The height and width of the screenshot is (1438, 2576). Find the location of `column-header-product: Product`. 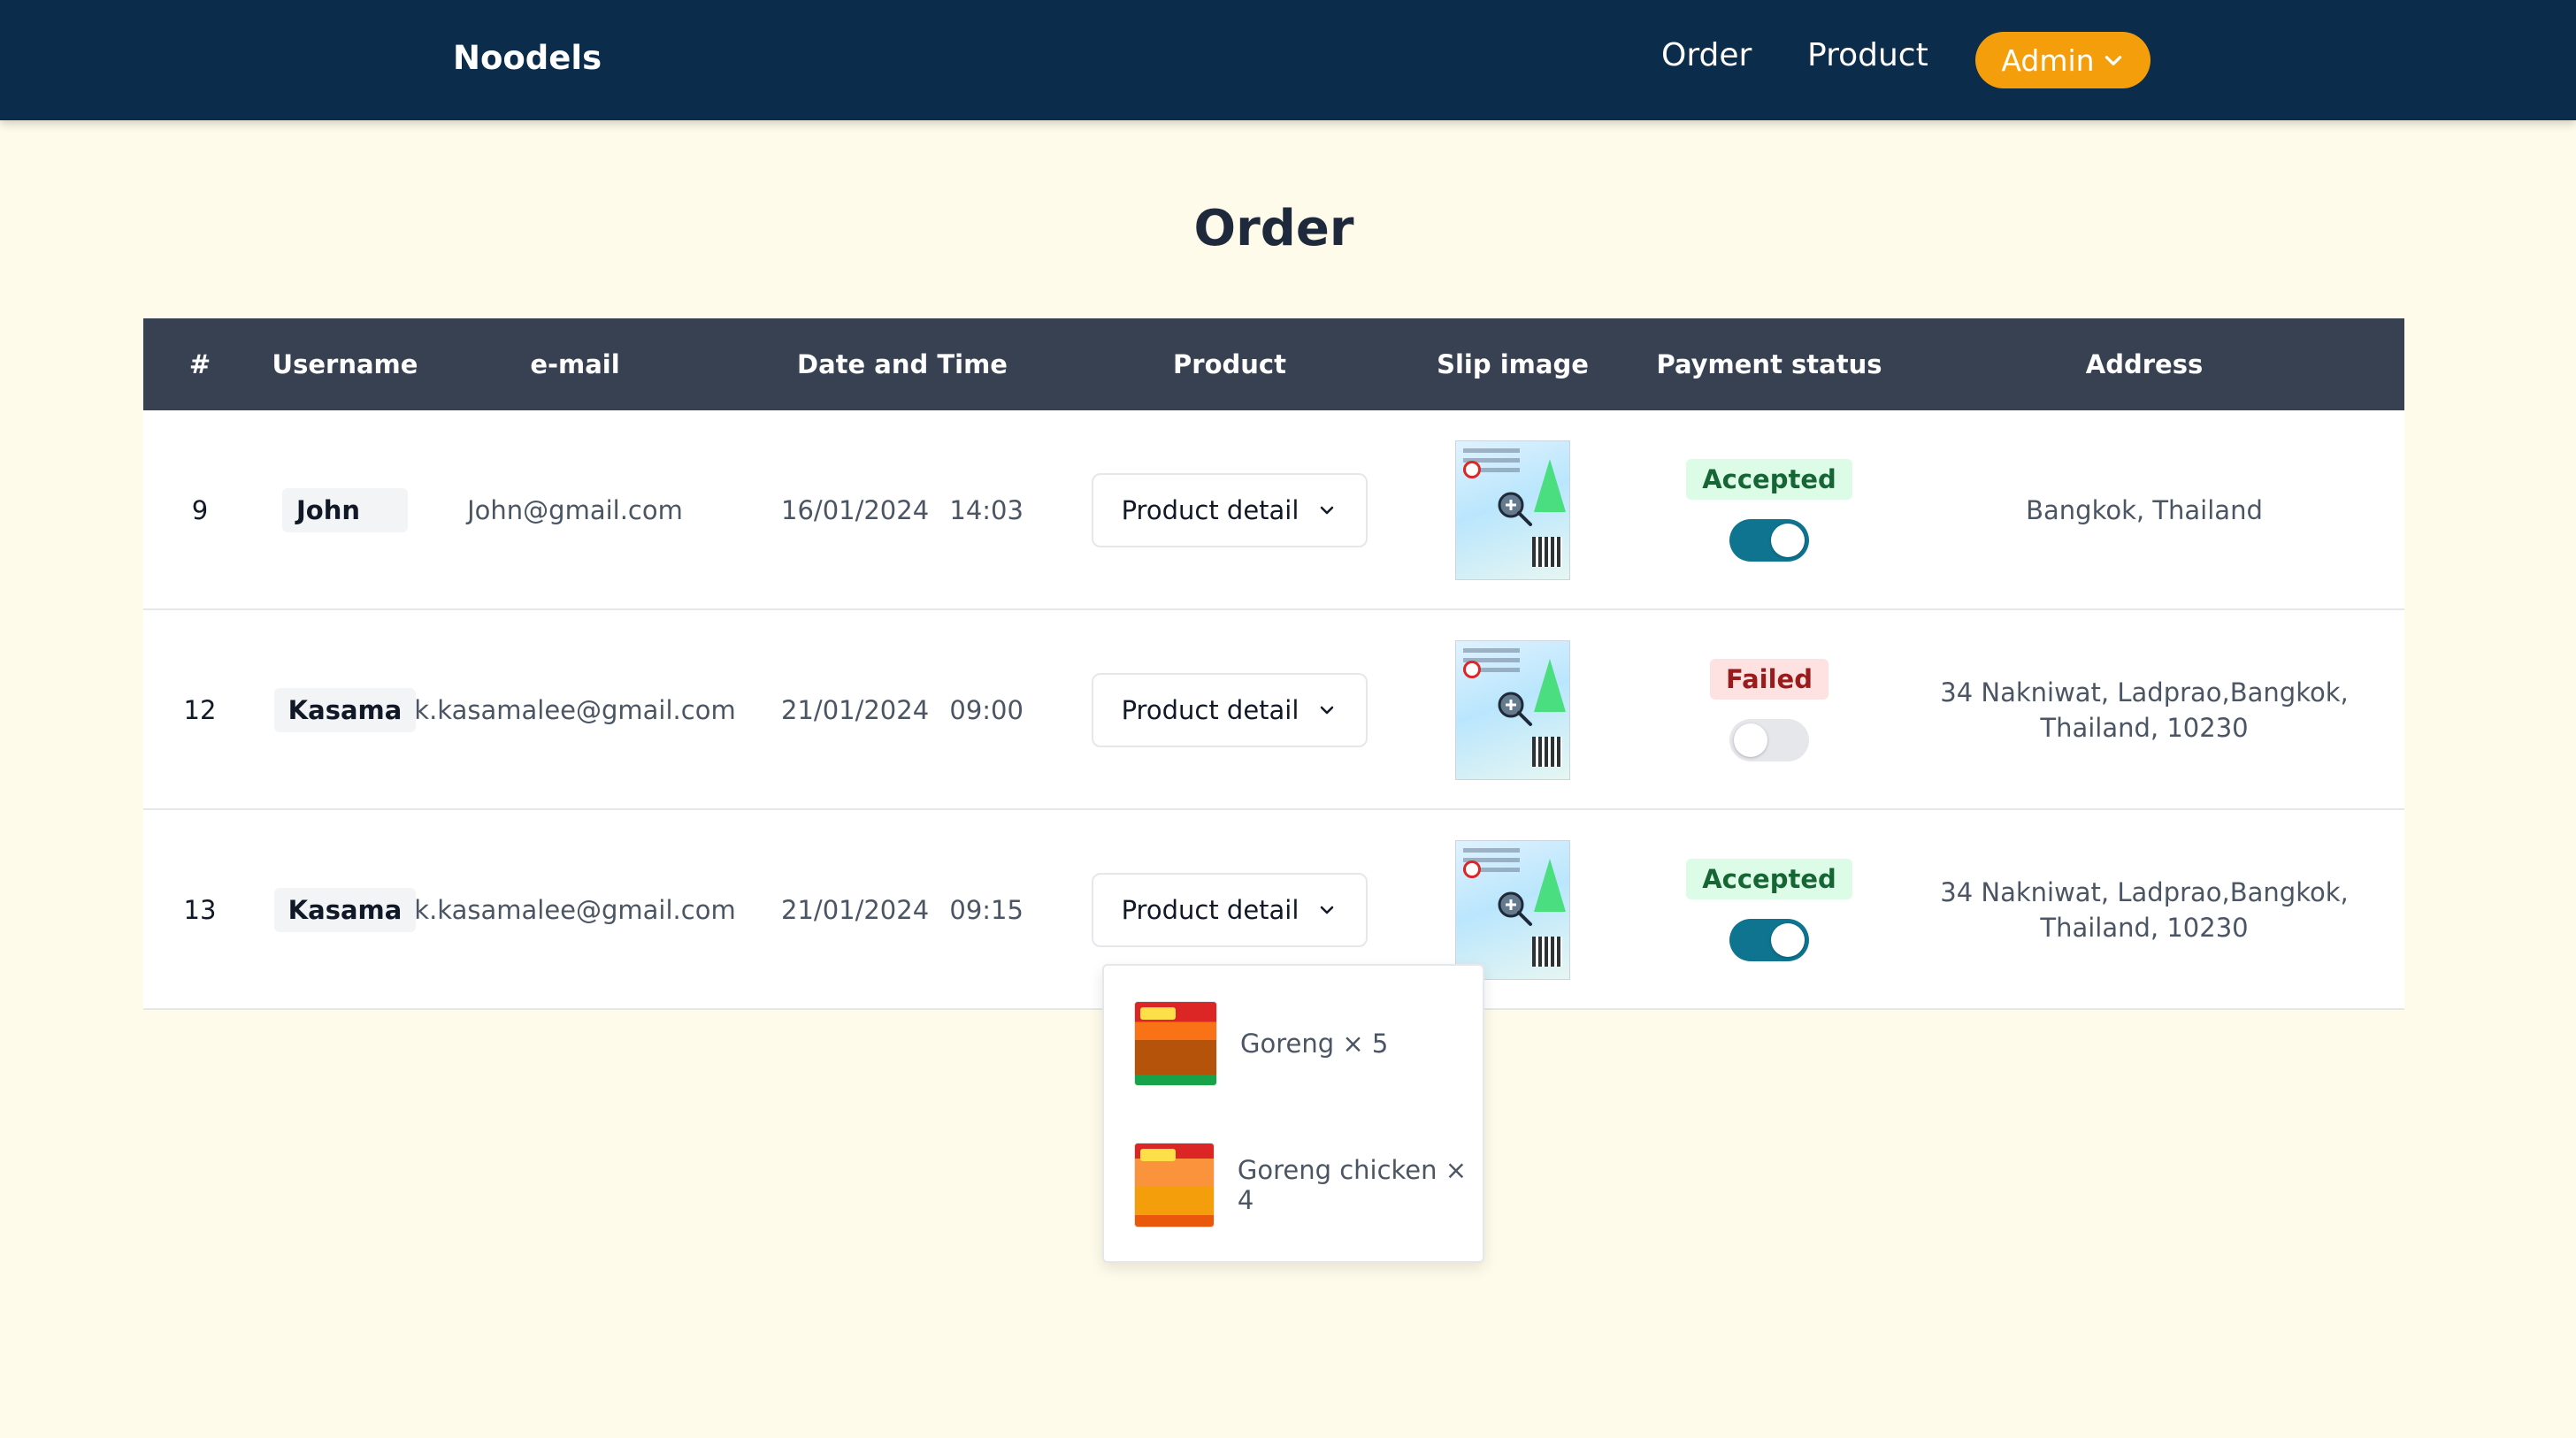

column-header-product: Product is located at coordinates (1229, 364).